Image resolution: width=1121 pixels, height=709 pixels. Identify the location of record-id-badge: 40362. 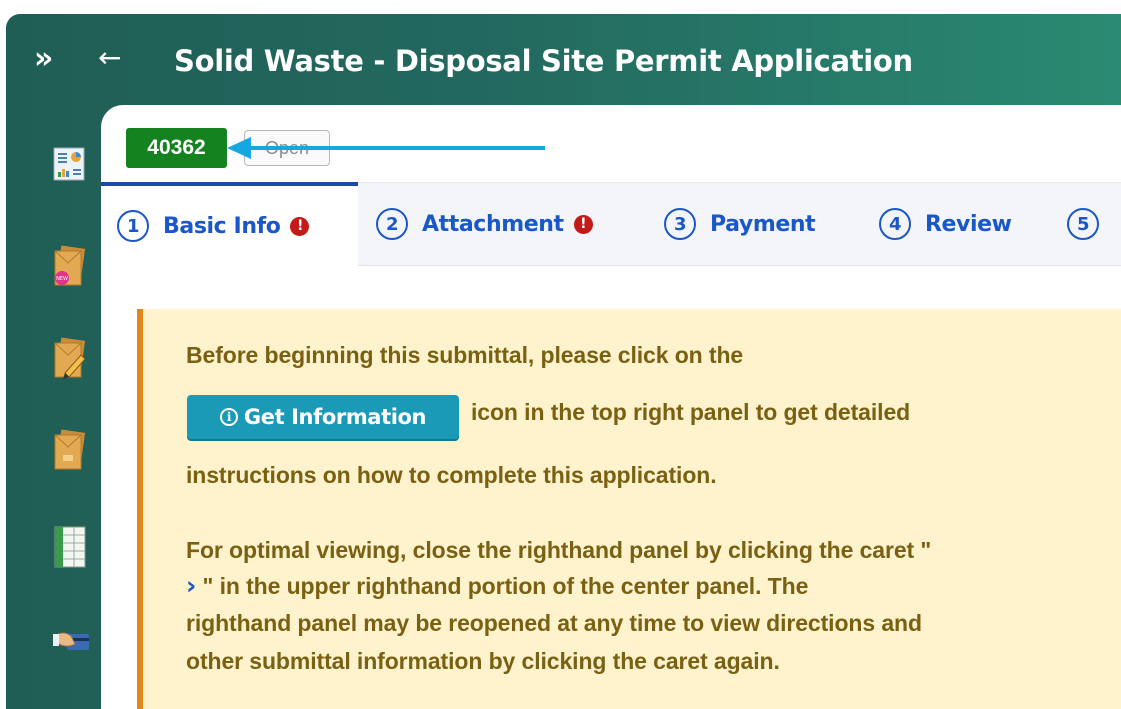
(176, 148).